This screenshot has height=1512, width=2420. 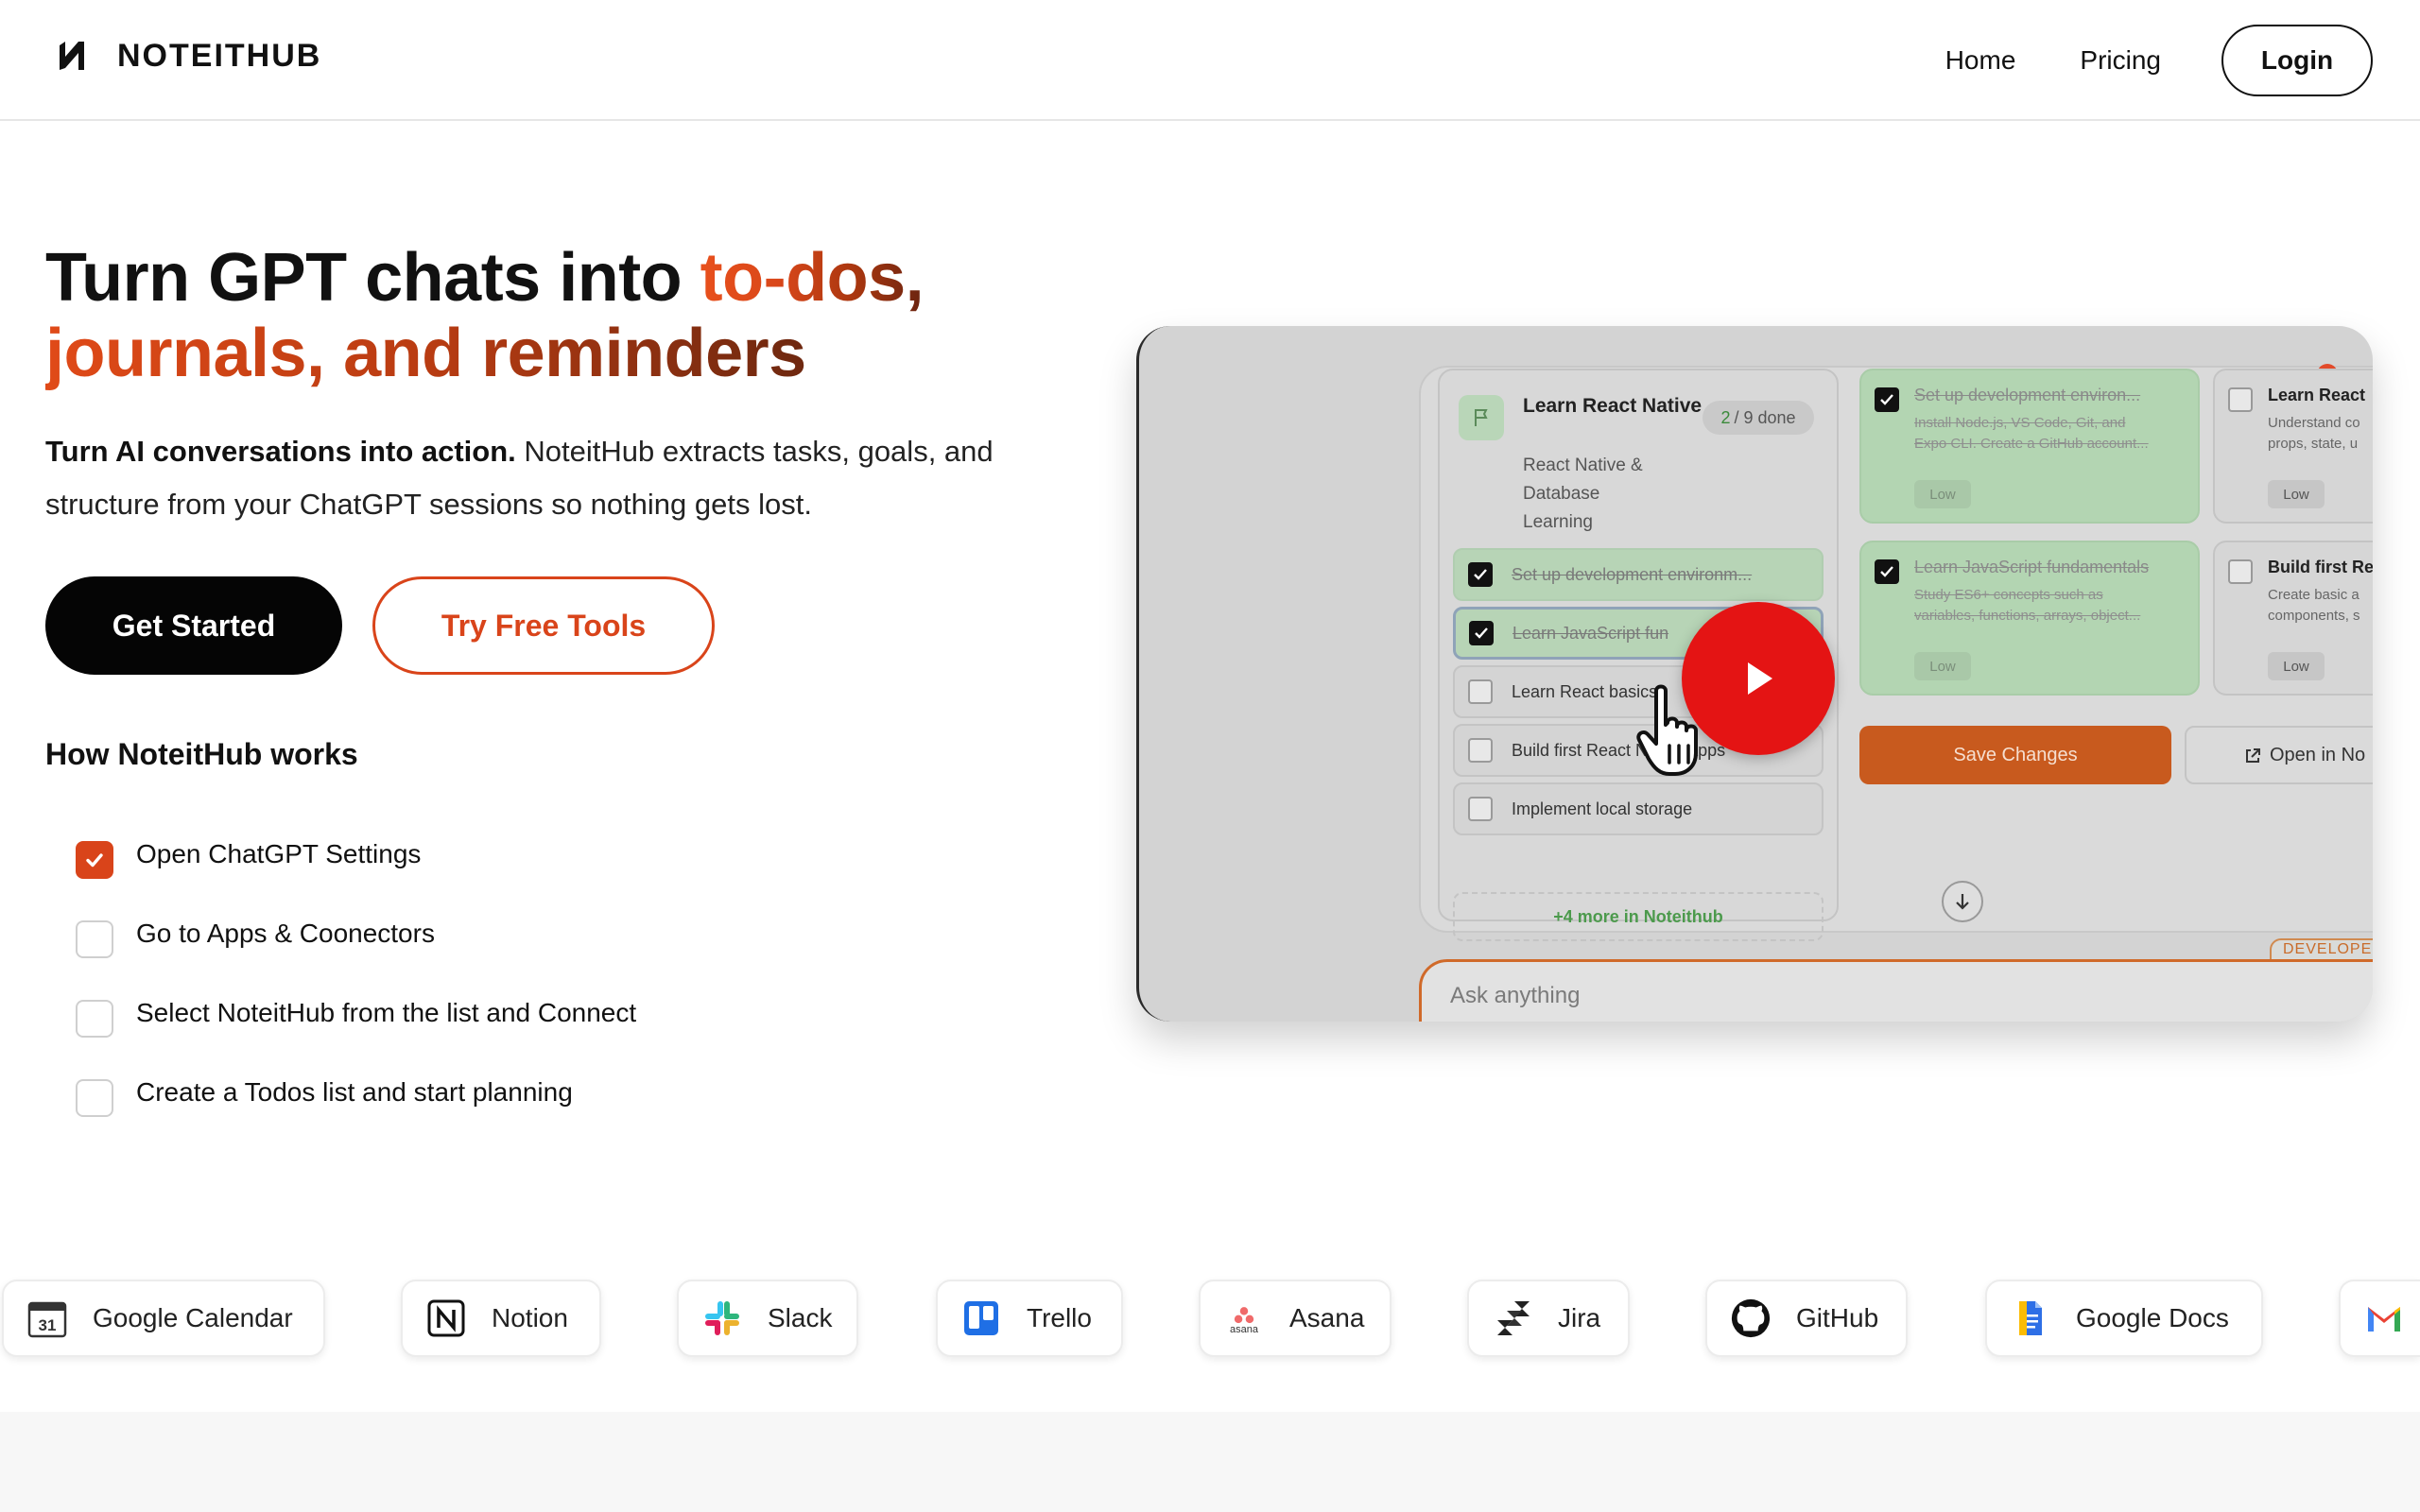 I want to click on step-item: Go to Apps & Coonectors, so click(x=356, y=933).